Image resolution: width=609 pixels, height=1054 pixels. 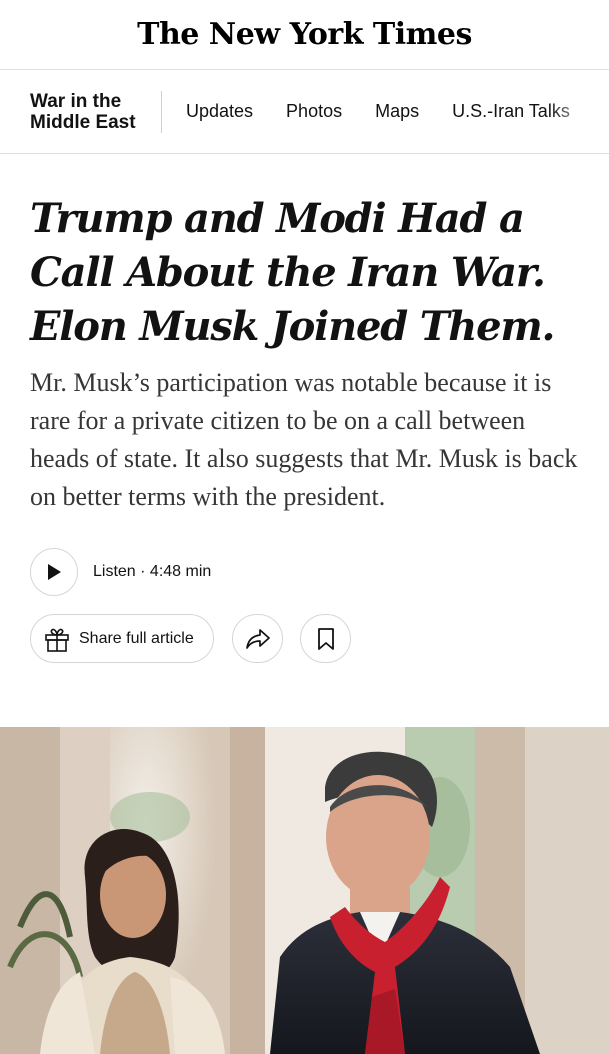 I want to click on save-button, so click(x=325, y=638).